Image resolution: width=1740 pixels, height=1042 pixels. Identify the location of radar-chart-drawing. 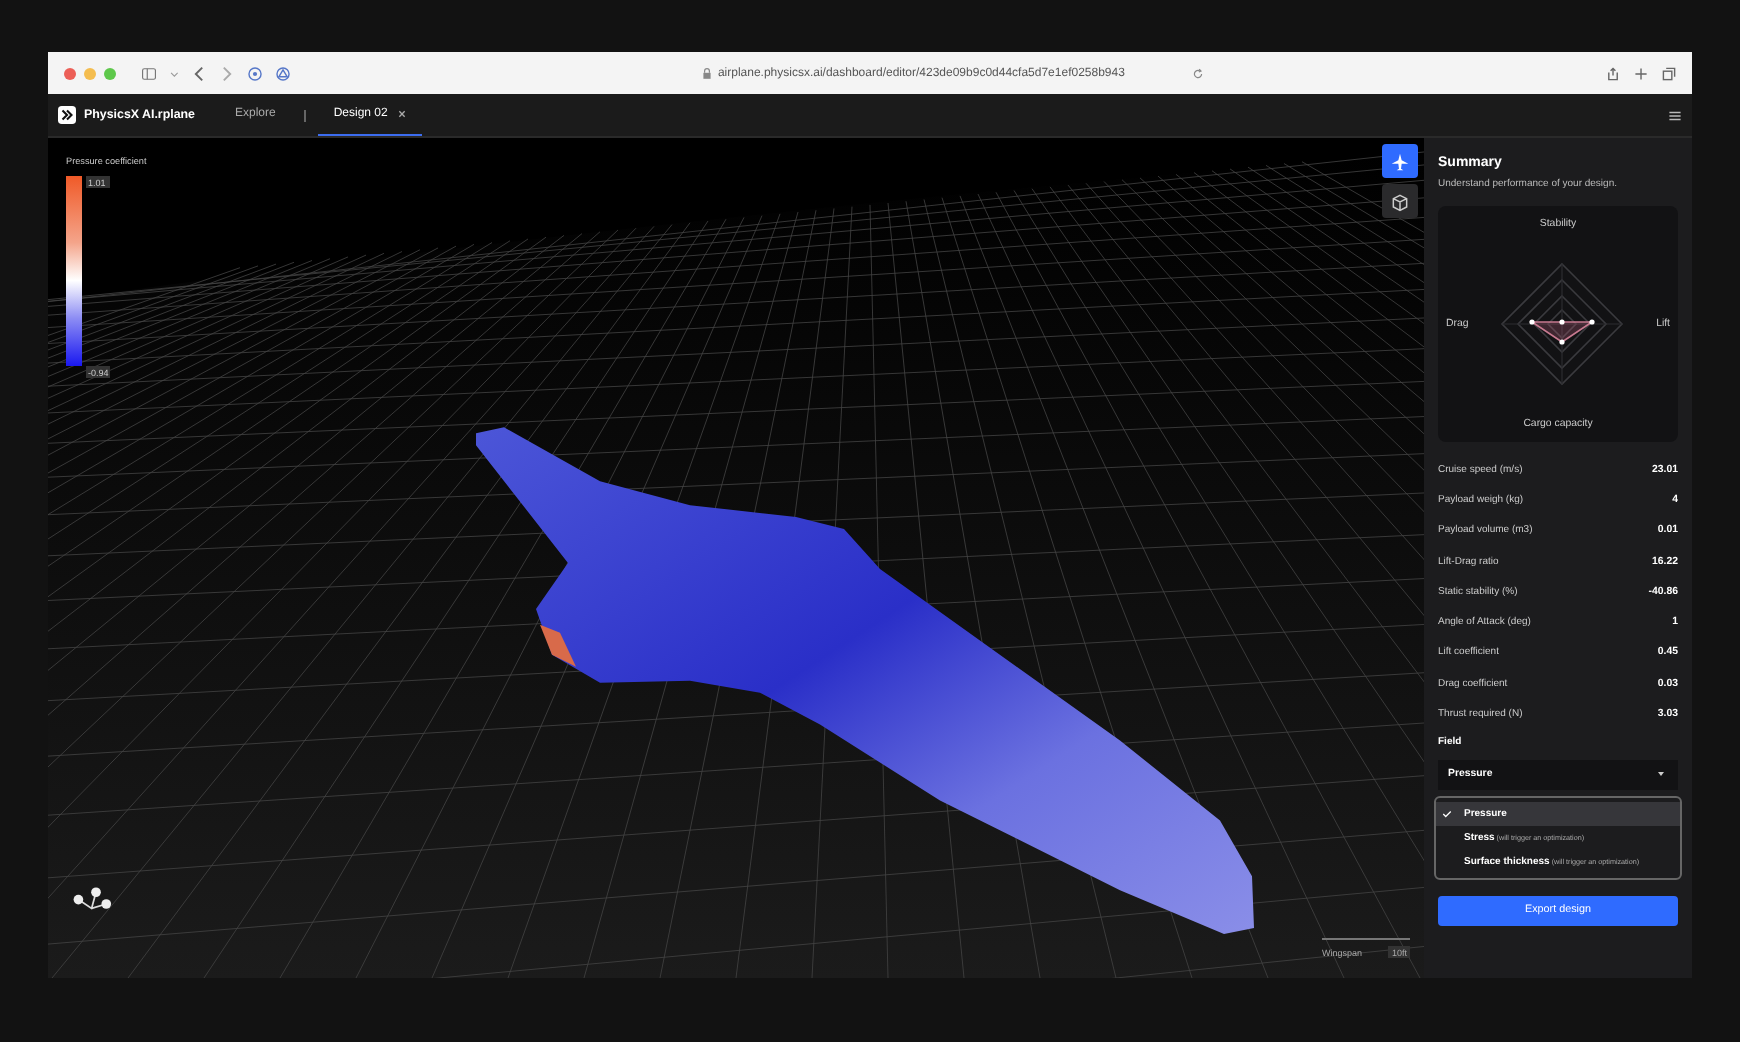
(1562, 324).